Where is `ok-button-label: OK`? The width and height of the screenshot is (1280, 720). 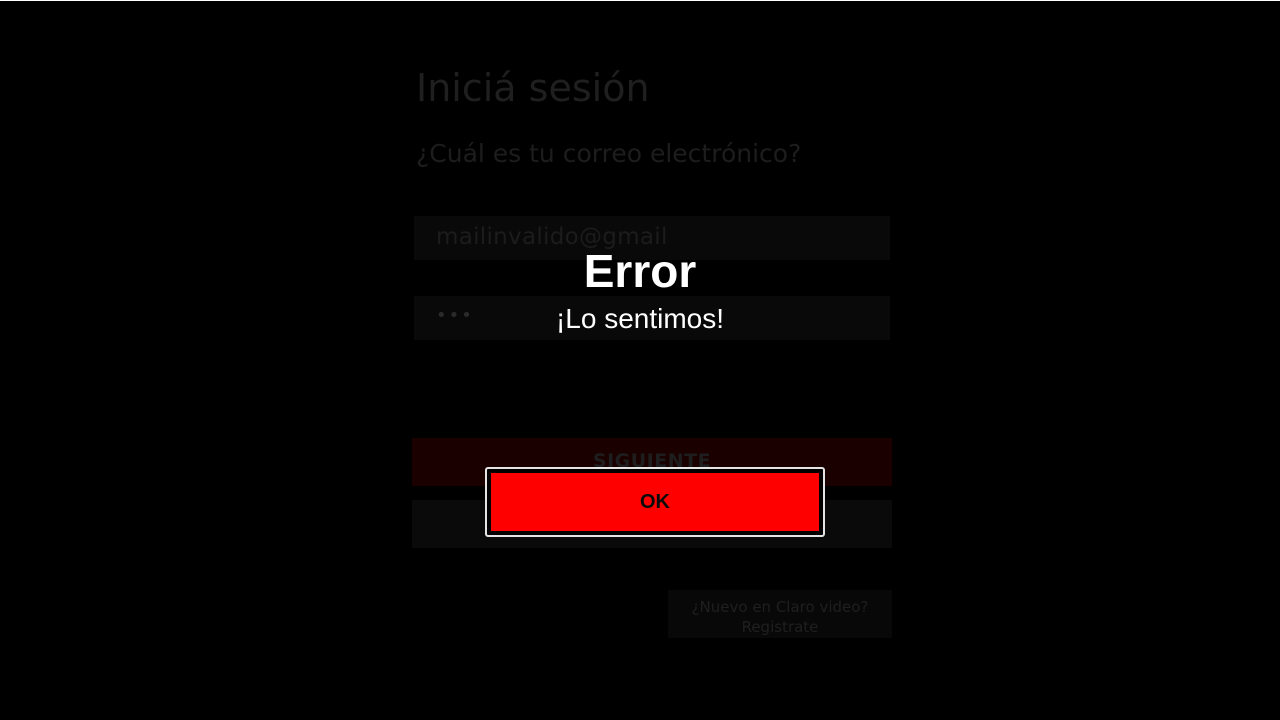
ok-button-label: OK is located at coordinates (655, 502).